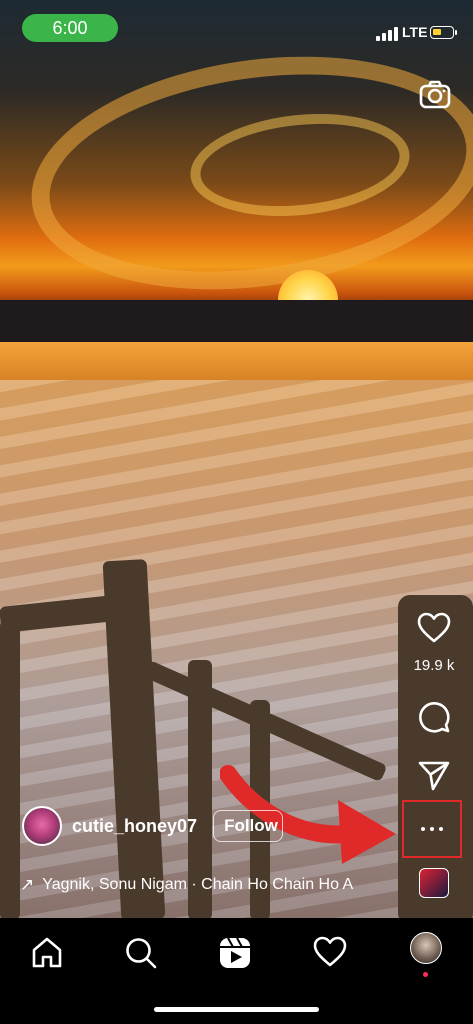 The width and height of the screenshot is (473, 1024). Describe the element at coordinates (10, 769) in the screenshot. I see `fence-post` at that location.